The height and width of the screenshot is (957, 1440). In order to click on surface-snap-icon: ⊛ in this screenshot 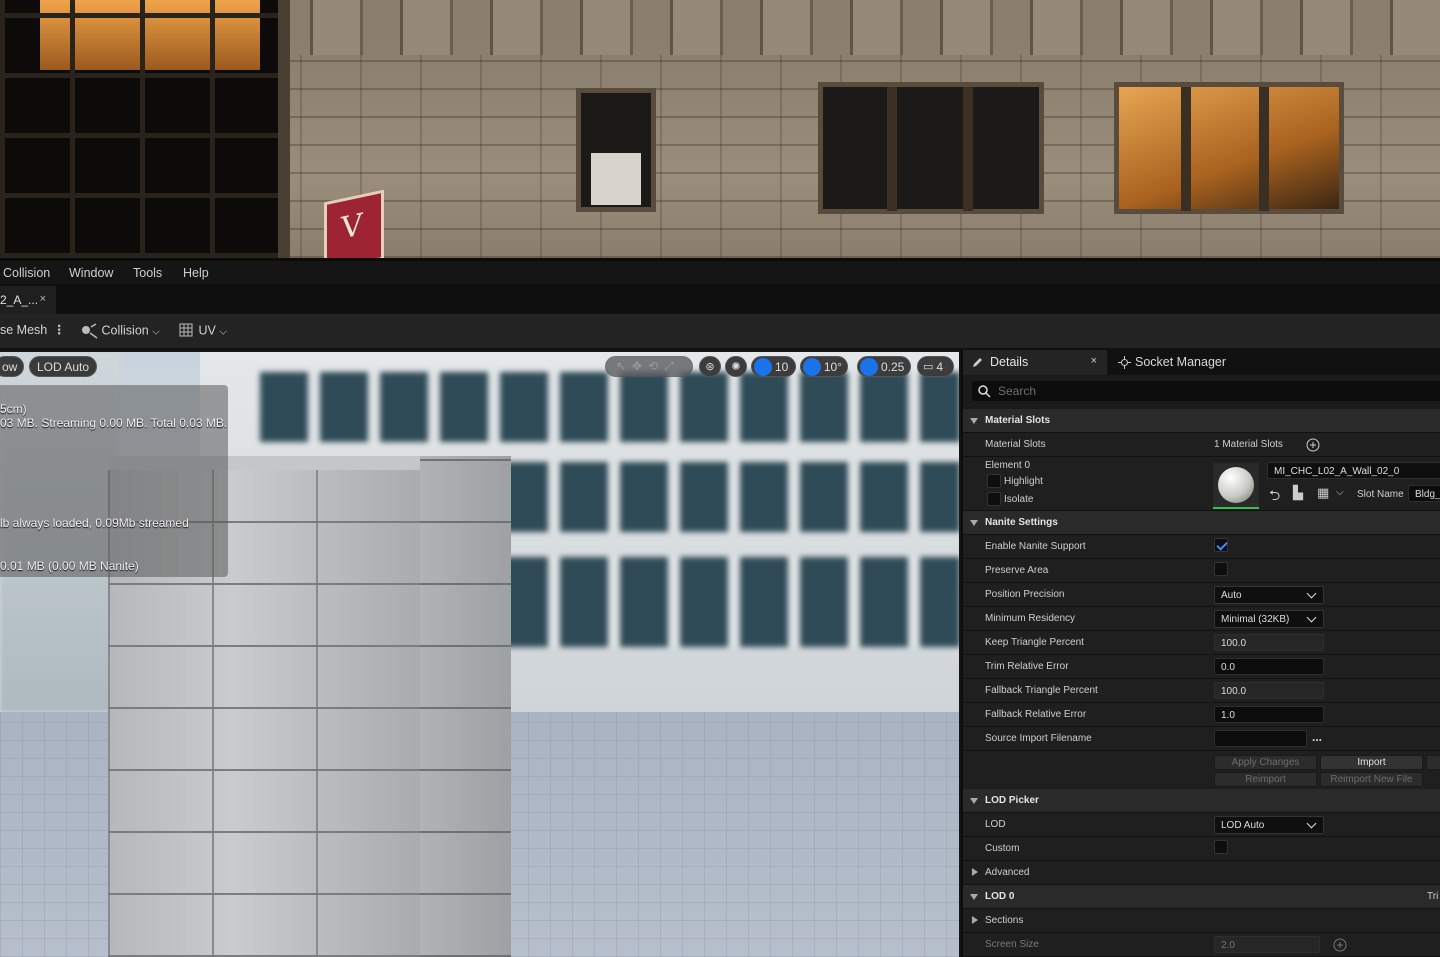, I will do `click(710, 366)`.